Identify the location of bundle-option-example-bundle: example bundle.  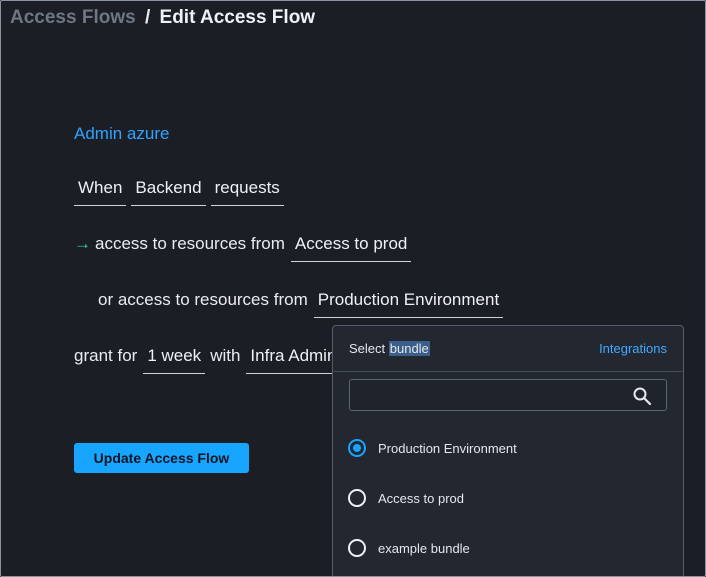
(409, 548).